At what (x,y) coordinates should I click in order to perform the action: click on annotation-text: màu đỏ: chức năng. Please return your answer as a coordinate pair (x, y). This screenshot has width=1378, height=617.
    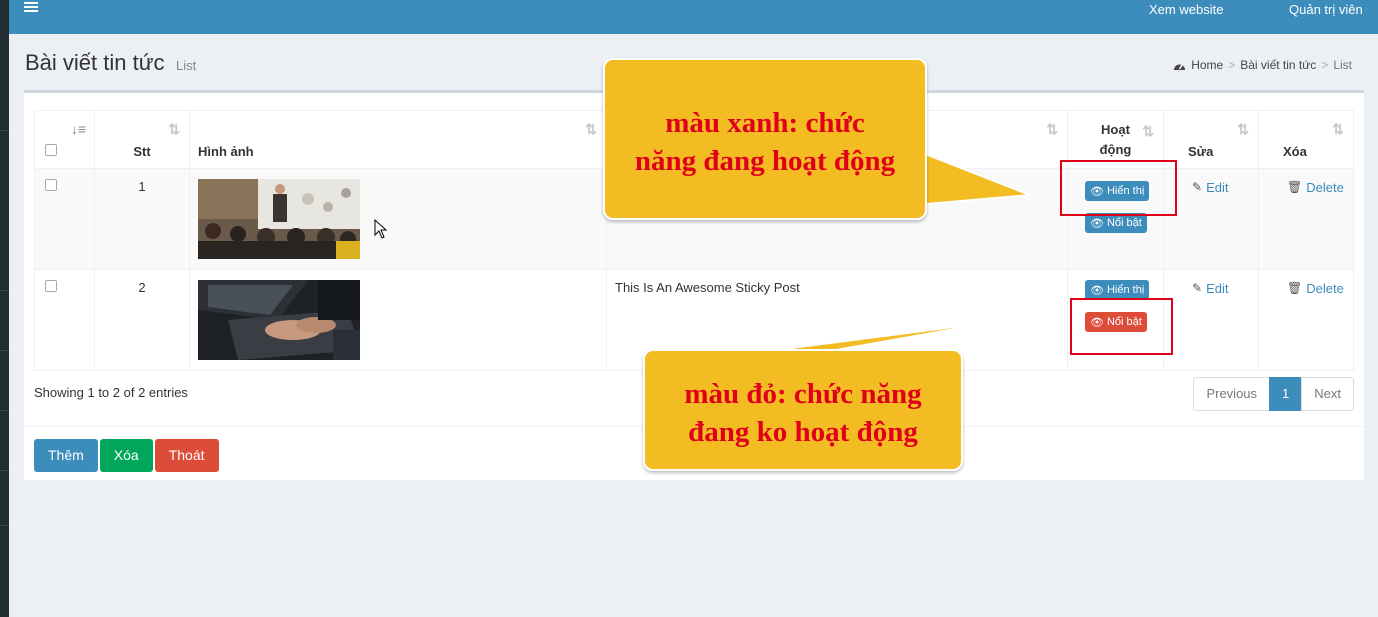
    Looking at the image, I should click on (803, 394).